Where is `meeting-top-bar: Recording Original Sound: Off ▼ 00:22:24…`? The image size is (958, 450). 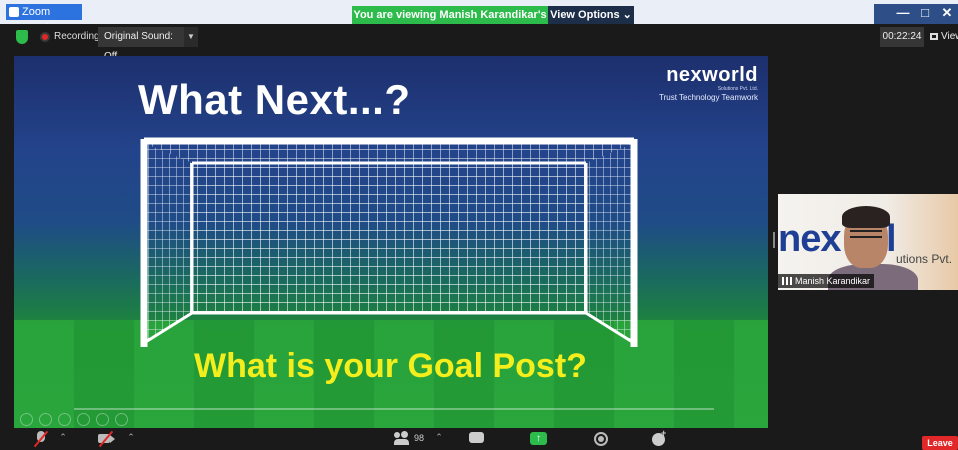
meeting-top-bar: Recording Original Sound: Off ▼ 00:22:24… is located at coordinates (479, 43).